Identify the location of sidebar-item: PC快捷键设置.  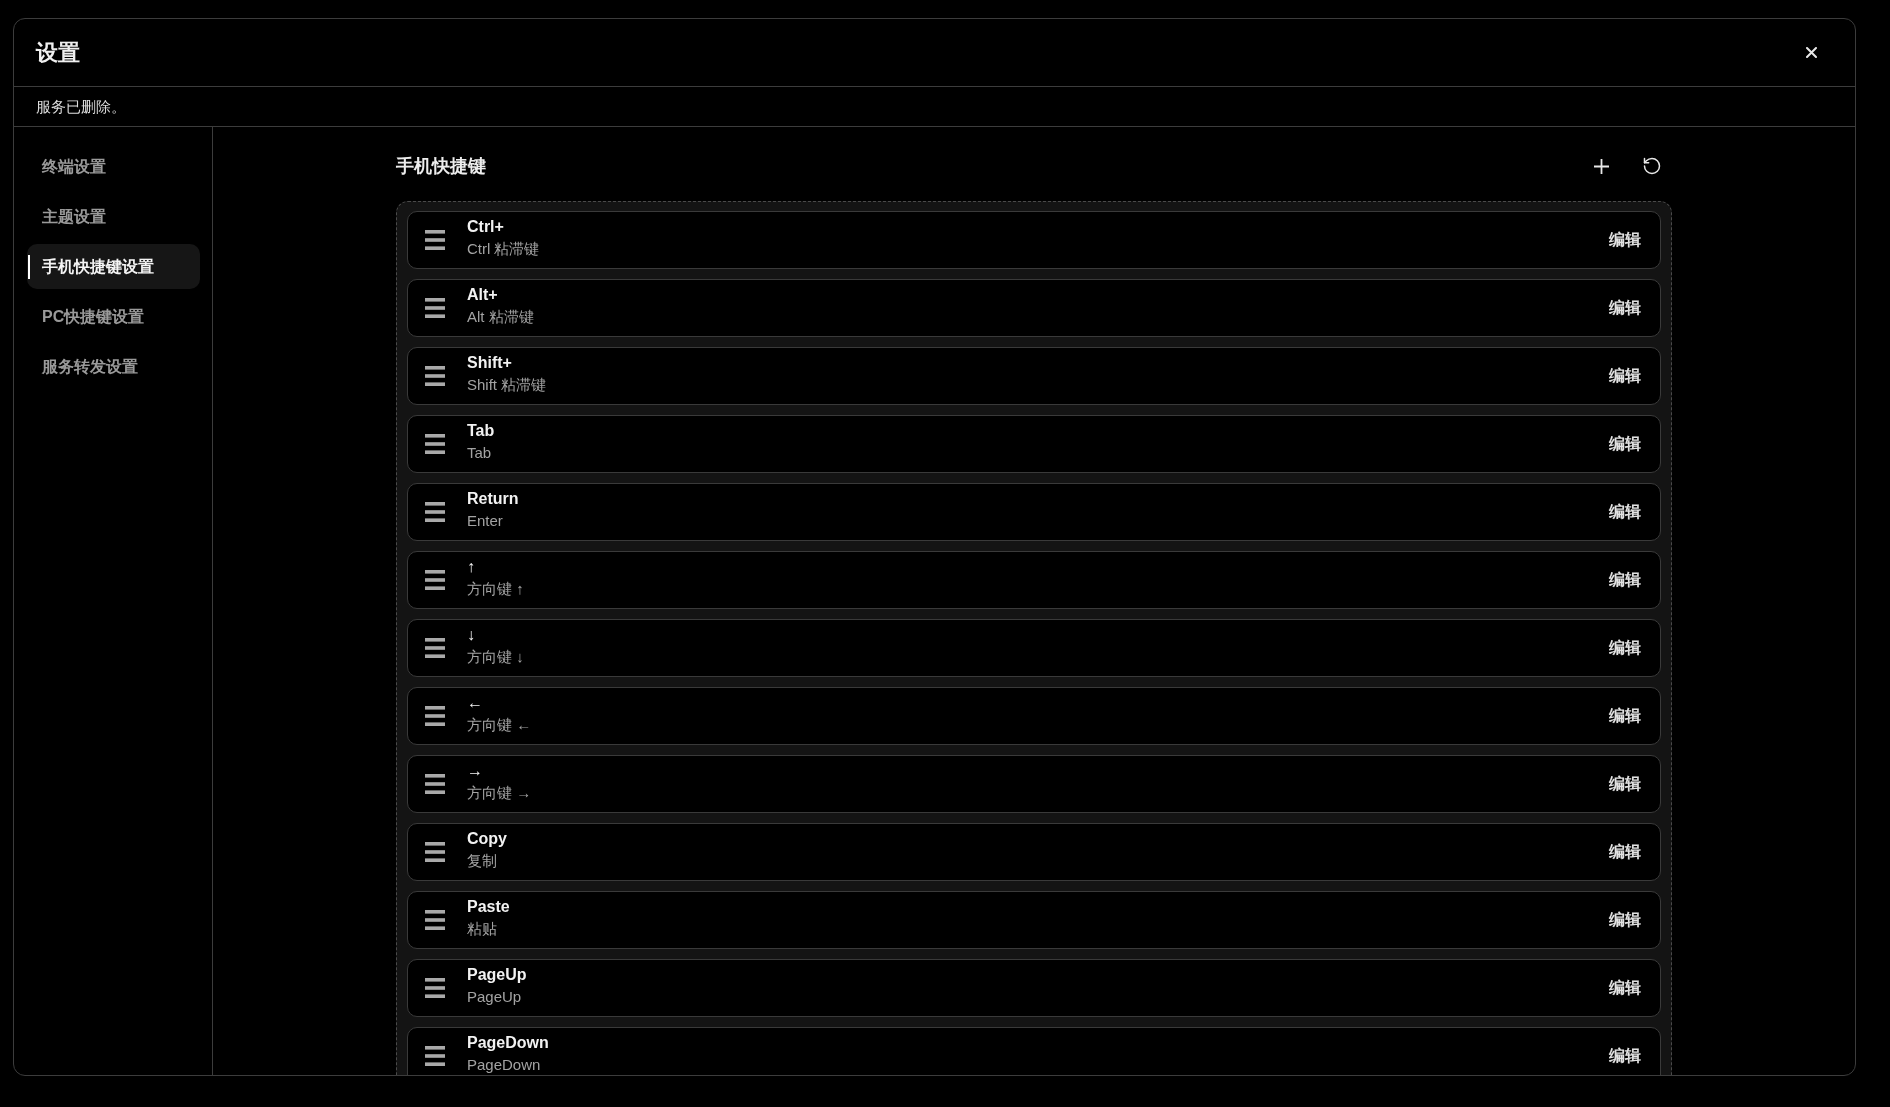
(113, 316).